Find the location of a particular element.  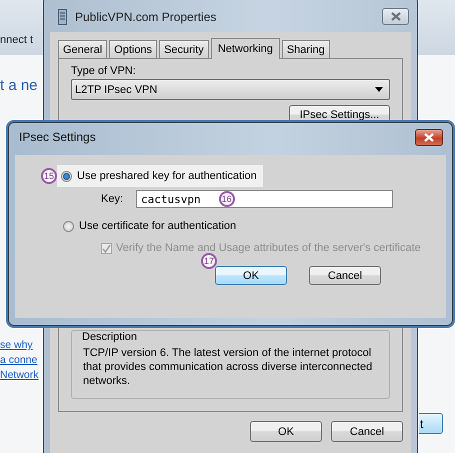

radio-option: Use preshared key for authentication is located at coordinates (160, 176).